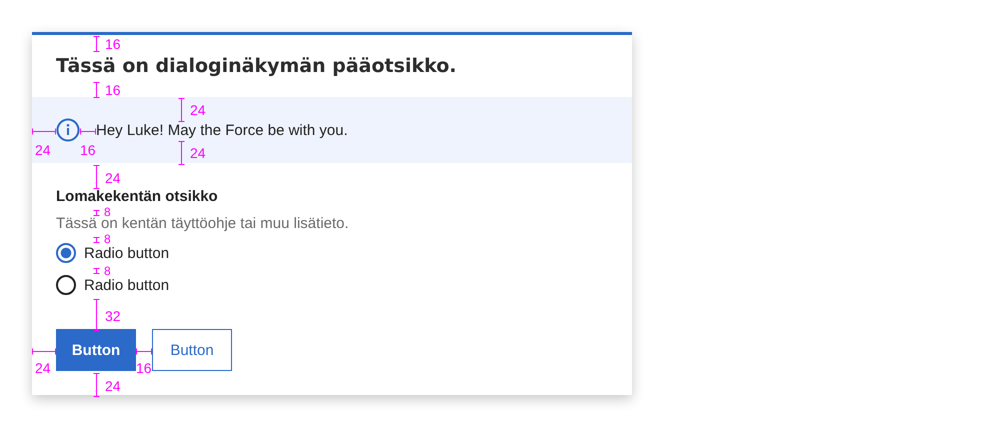 Image resolution: width=992 pixels, height=429 pixels. I want to click on field-label: Lomakekentän otsikko, so click(137, 197).